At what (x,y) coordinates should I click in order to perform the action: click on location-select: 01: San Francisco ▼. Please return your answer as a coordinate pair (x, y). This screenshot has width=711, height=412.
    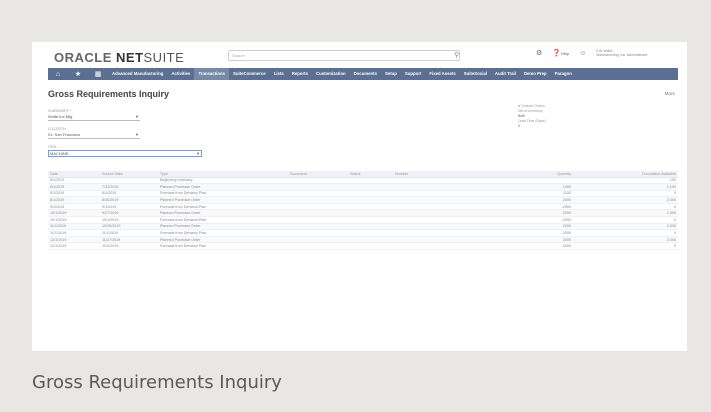
    Looking at the image, I should click on (94, 135).